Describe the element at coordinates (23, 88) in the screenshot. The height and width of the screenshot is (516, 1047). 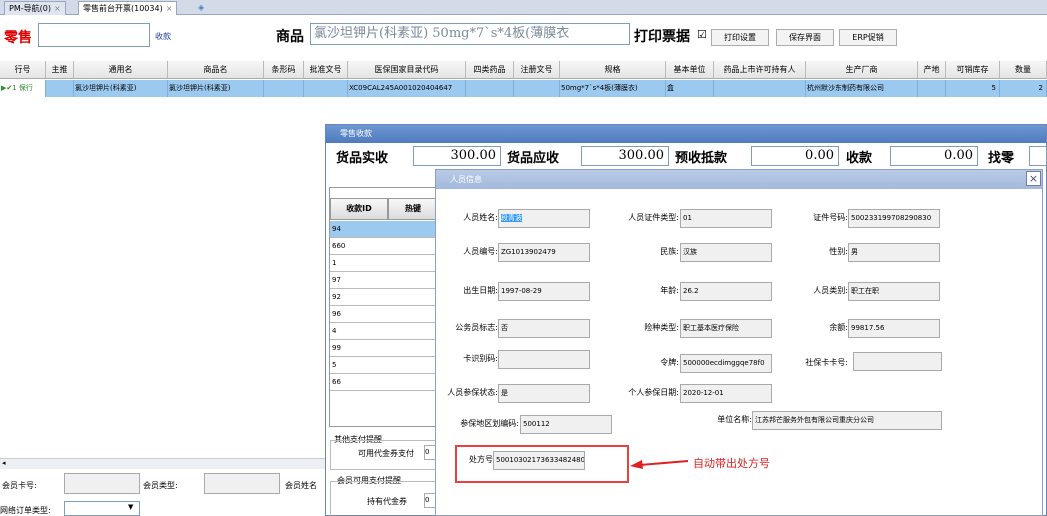
I see `row-number-cell: ▶✔1 保行` at that location.